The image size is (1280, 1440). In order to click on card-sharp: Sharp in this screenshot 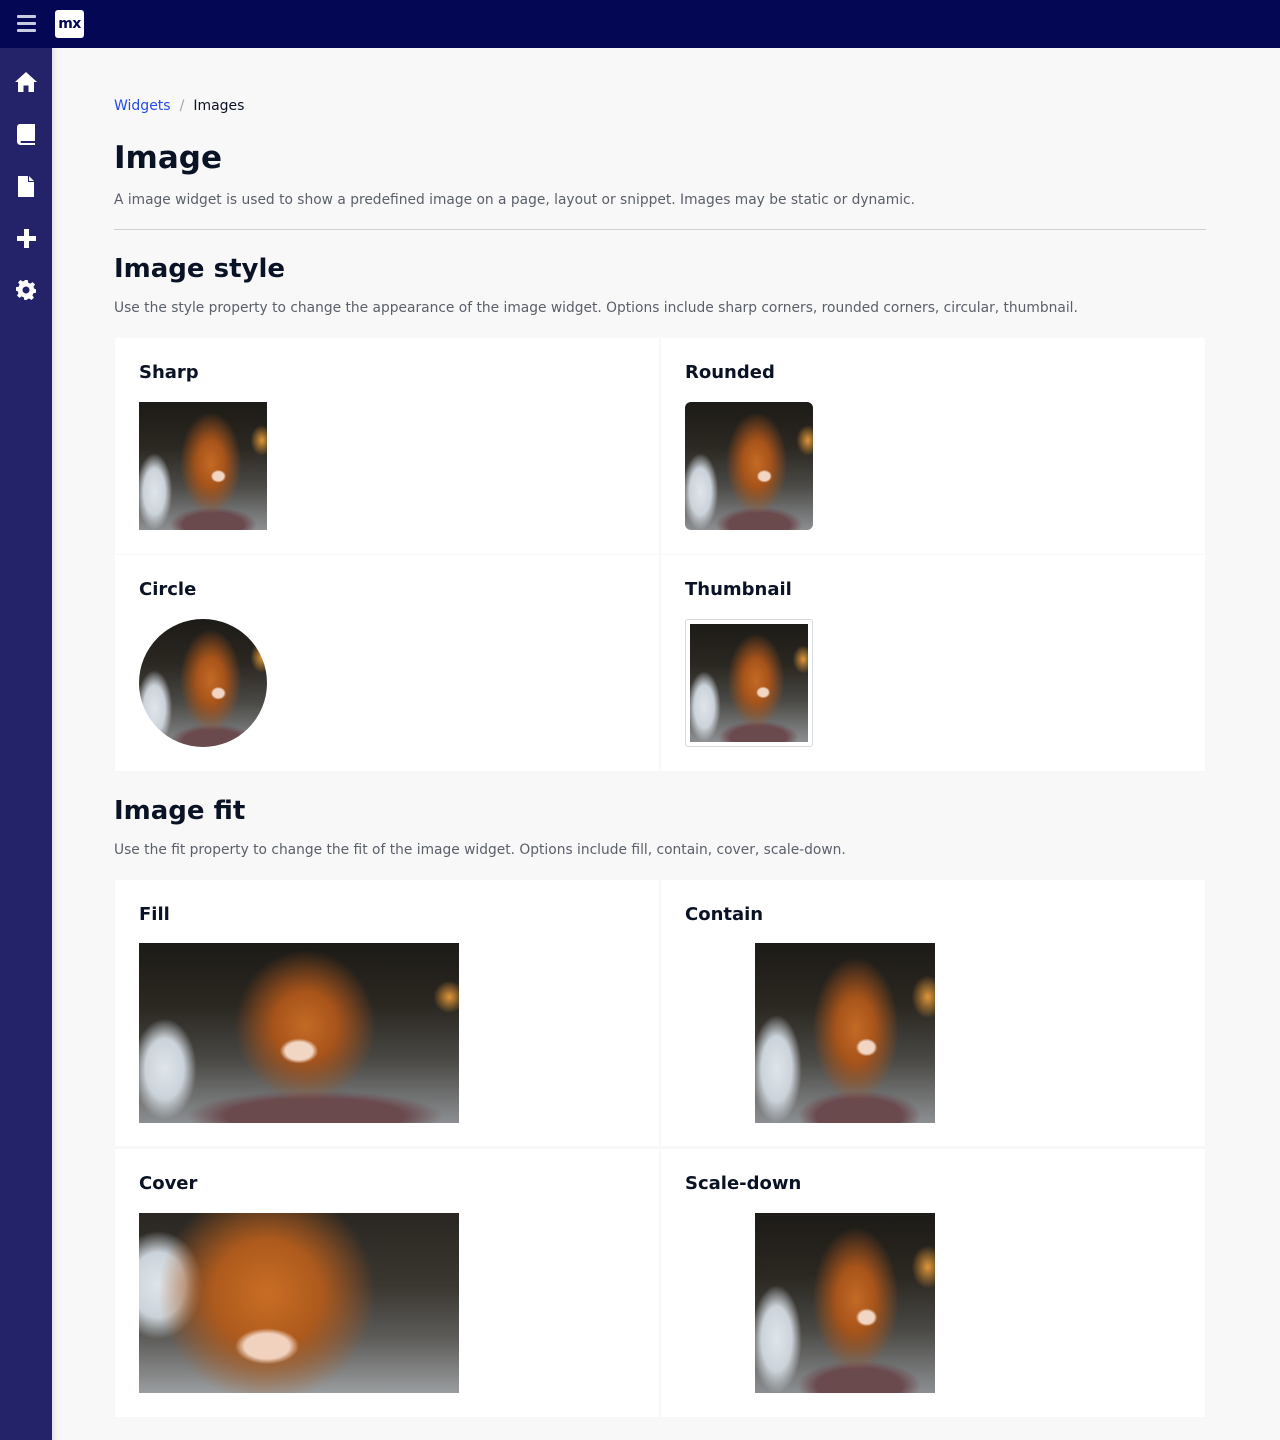, I will do `click(387, 446)`.